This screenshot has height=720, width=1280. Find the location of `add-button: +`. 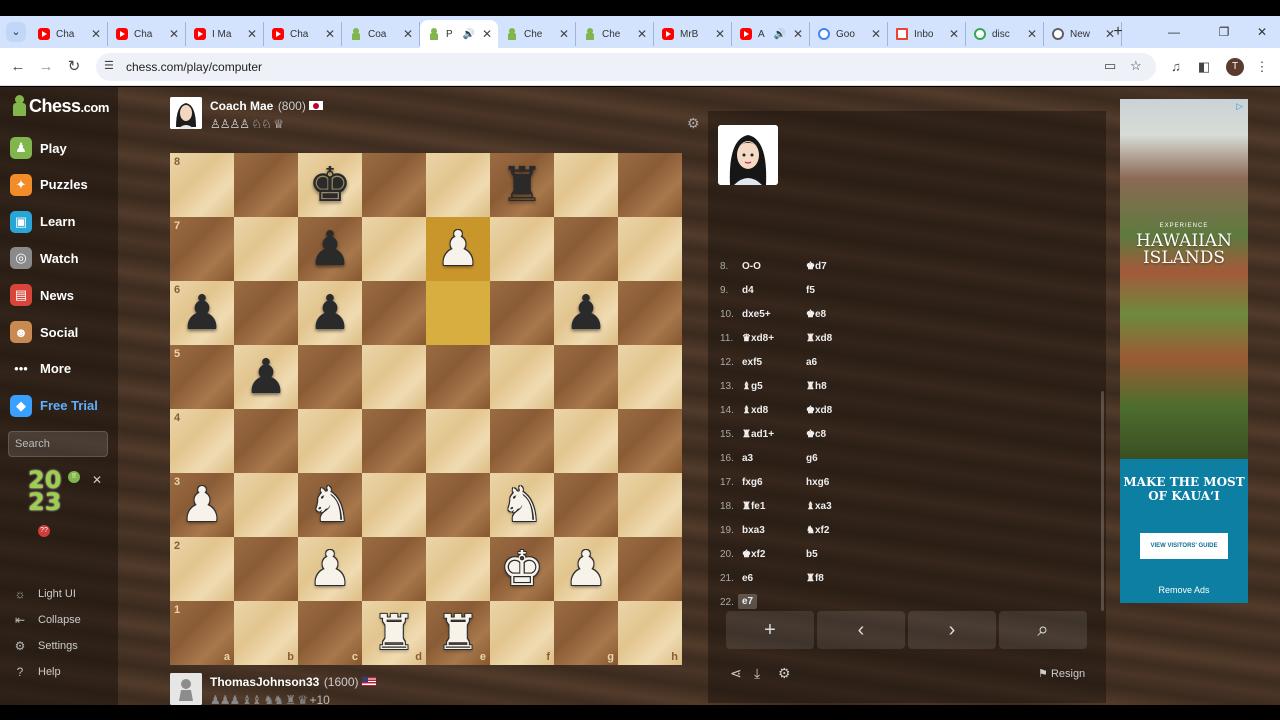

add-button: + is located at coordinates (770, 630).